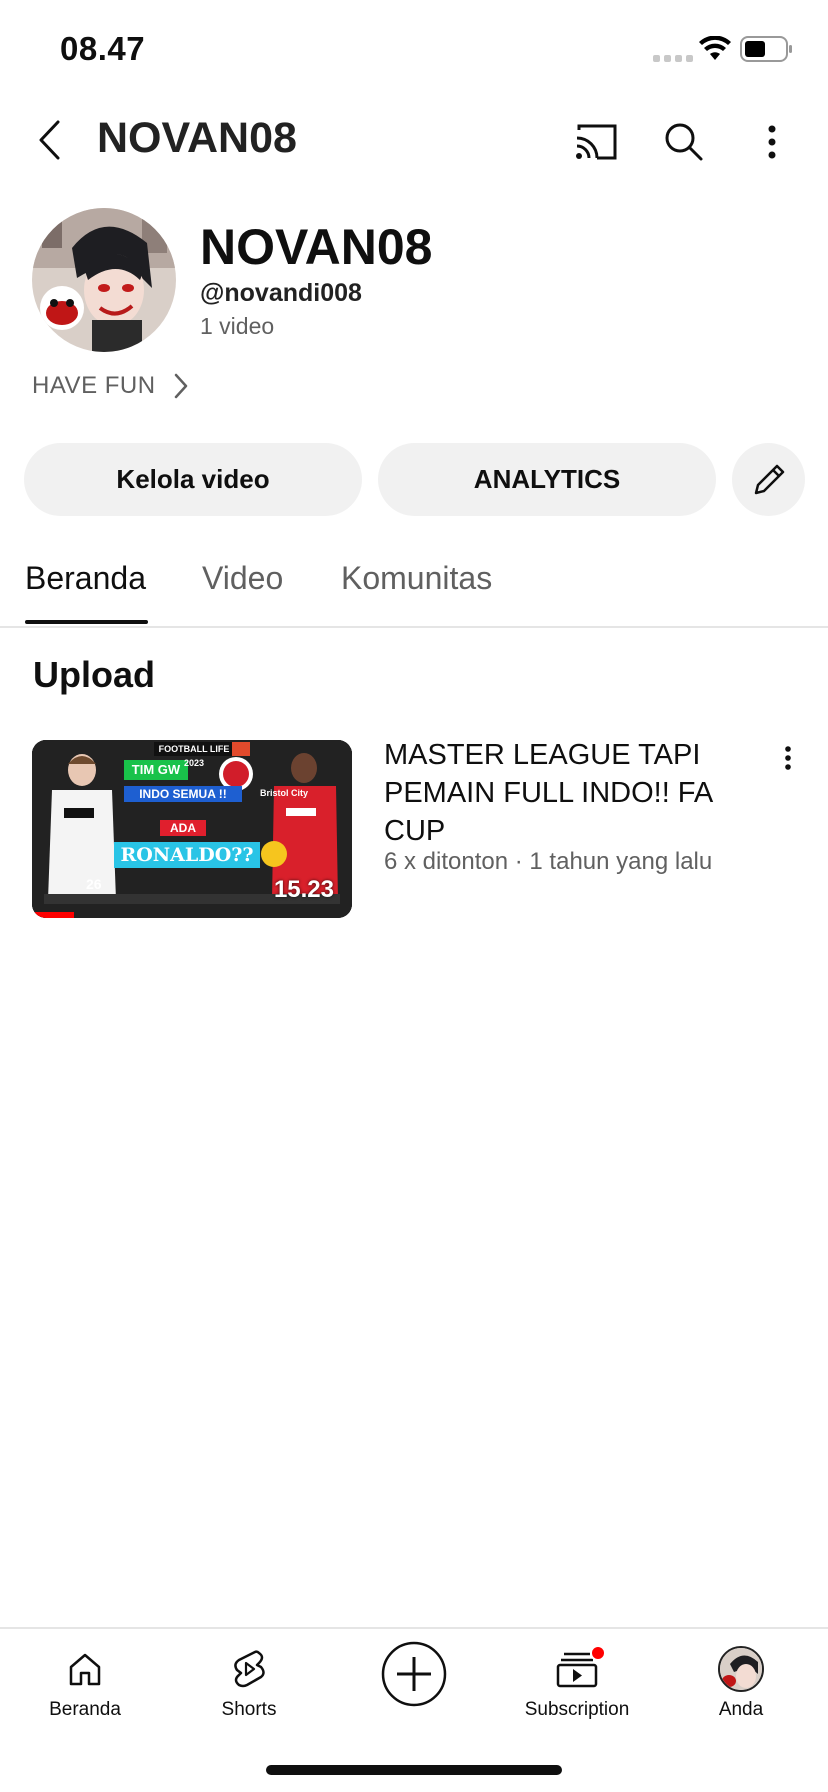 The height and width of the screenshot is (1792, 828). Describe the element at coordinates (416, 578) in the screenshot. I see `tab-komunitas: Komunitas` at that location.